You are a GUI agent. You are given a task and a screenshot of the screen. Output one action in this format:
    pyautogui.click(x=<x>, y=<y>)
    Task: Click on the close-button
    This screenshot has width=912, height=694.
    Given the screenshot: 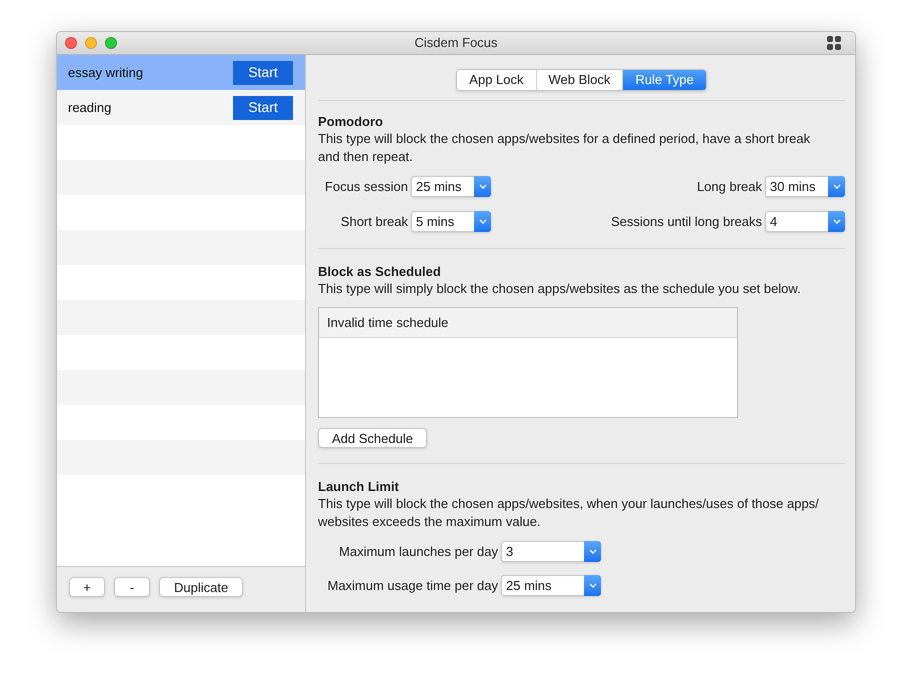 What is the action you would take?
    pyautogui.click(x=71, y=43)
    